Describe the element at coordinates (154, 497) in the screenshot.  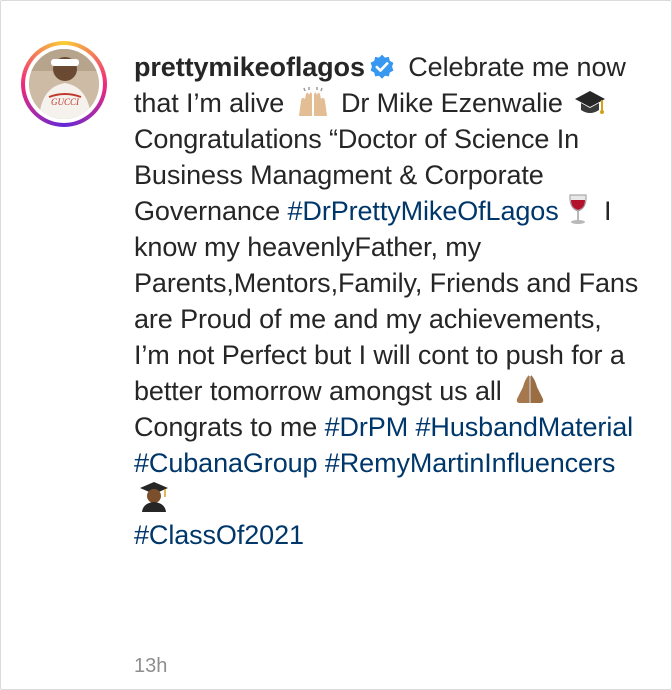
I see `graduate-emoji` at that location.